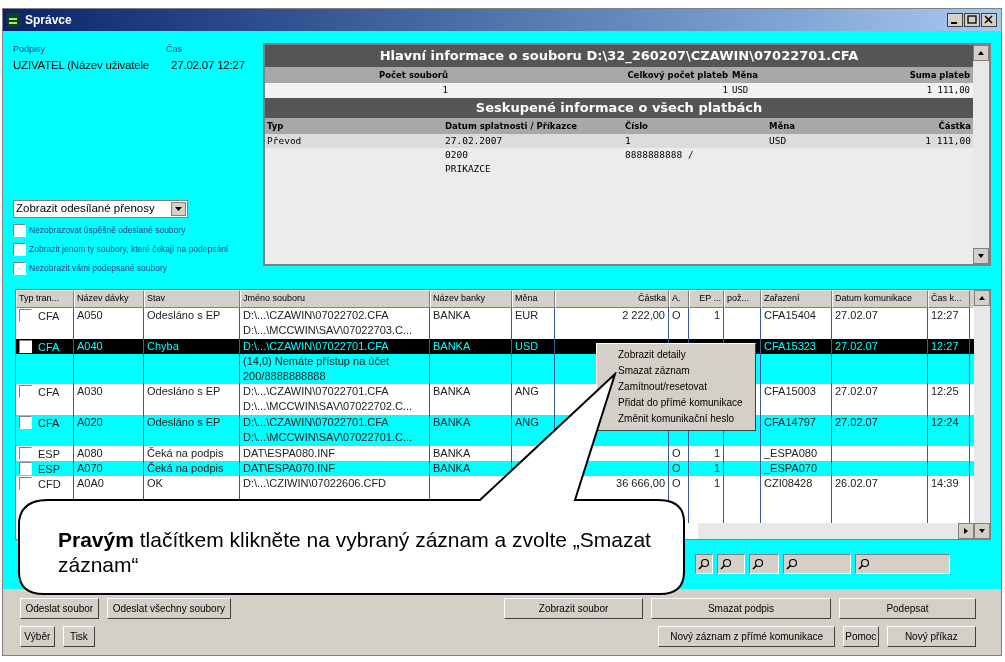 Image resolution: width=1005 pixels, height=662 pixels. I want to click on info-column-header: Částka, so click(954, 126).